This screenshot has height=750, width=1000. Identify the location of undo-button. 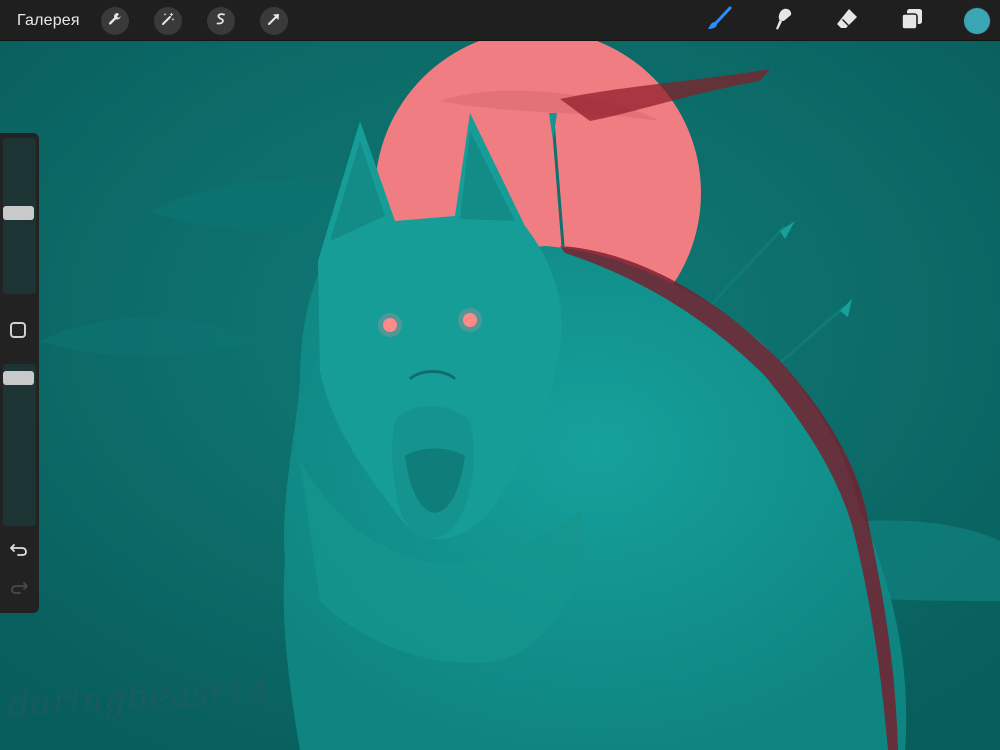
(19, 551).